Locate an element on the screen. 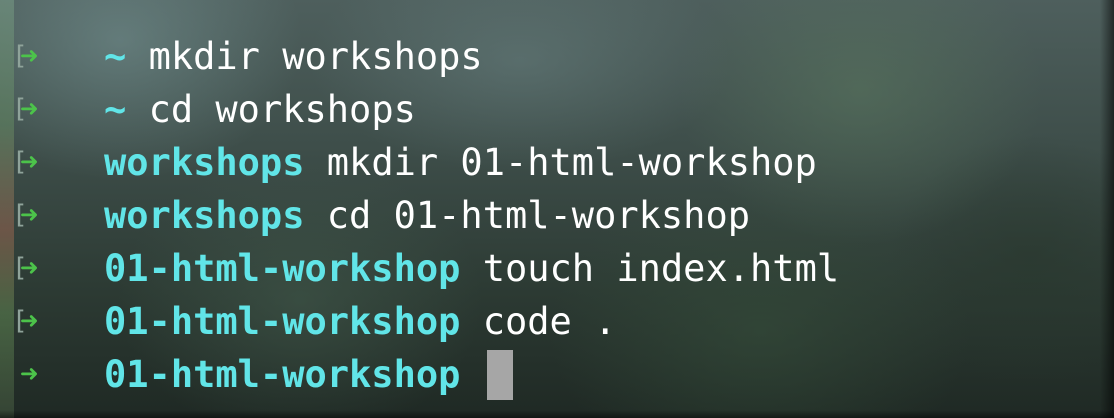 The width and height of the screenshot is (1114, 418). text-cursor is located at coordinates (499, 374).